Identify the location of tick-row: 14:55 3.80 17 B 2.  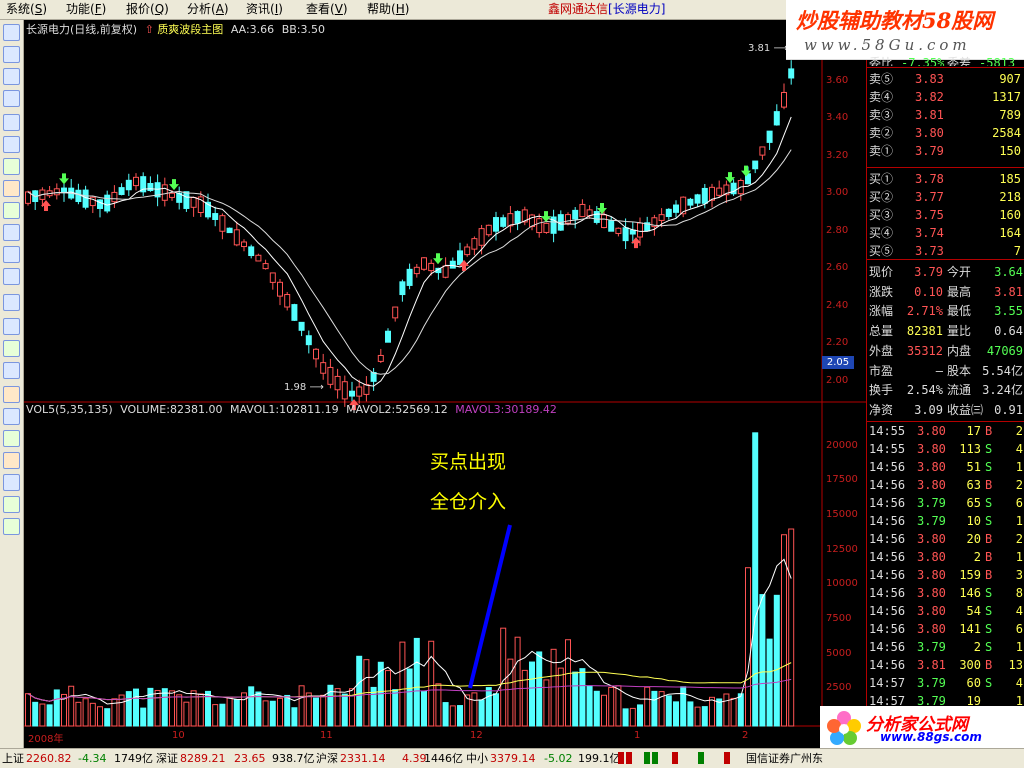
(945, 431).